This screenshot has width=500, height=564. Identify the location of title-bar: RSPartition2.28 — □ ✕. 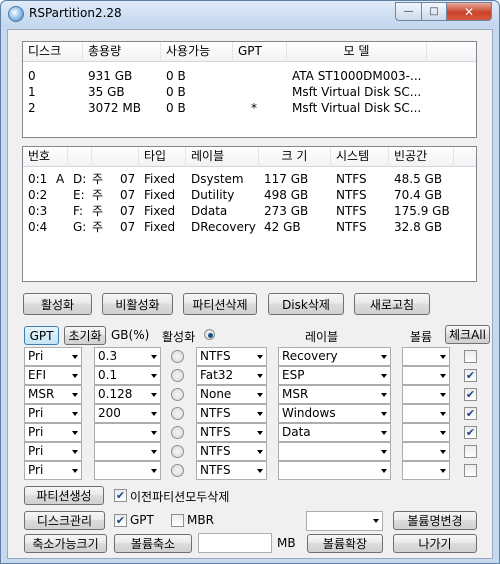
(250, 14).